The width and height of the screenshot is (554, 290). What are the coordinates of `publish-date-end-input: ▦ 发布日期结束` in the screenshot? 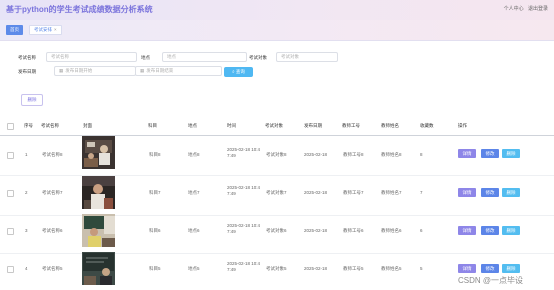 It's located at (178, 71).